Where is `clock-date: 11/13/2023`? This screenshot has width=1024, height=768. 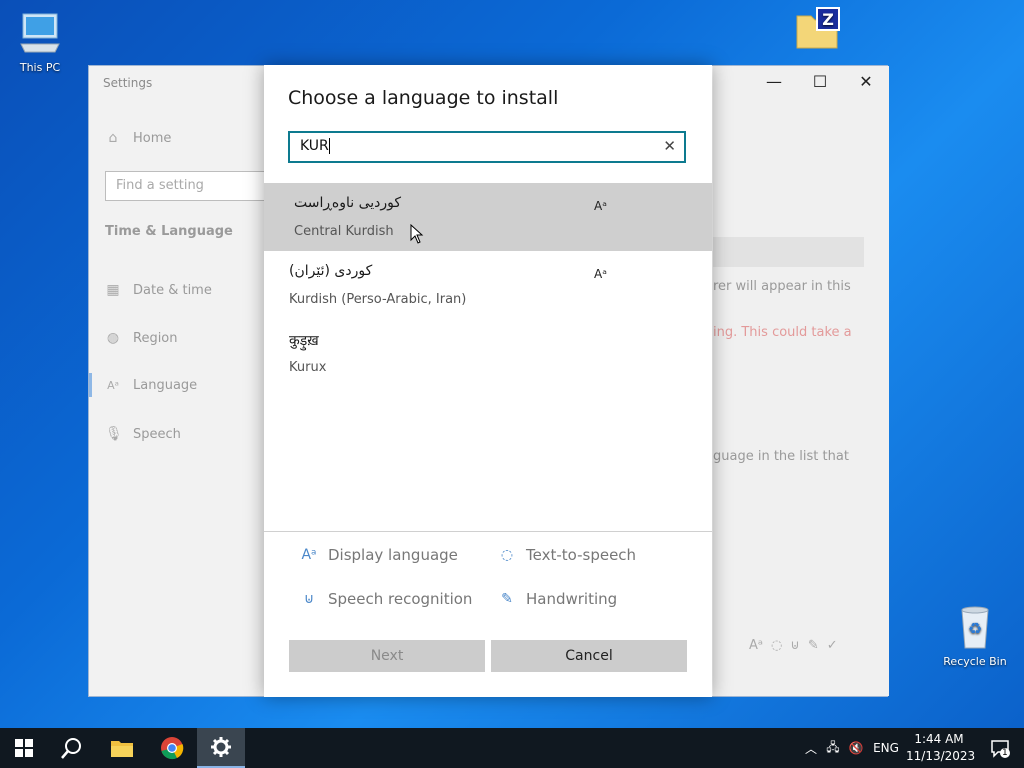
clock-date: 11/13/2023 is located at coordinates (941, 756).